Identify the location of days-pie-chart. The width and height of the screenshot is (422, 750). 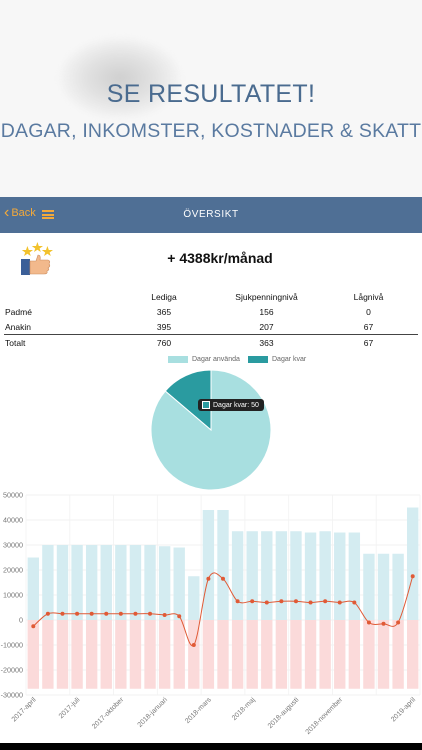
(211, 430).